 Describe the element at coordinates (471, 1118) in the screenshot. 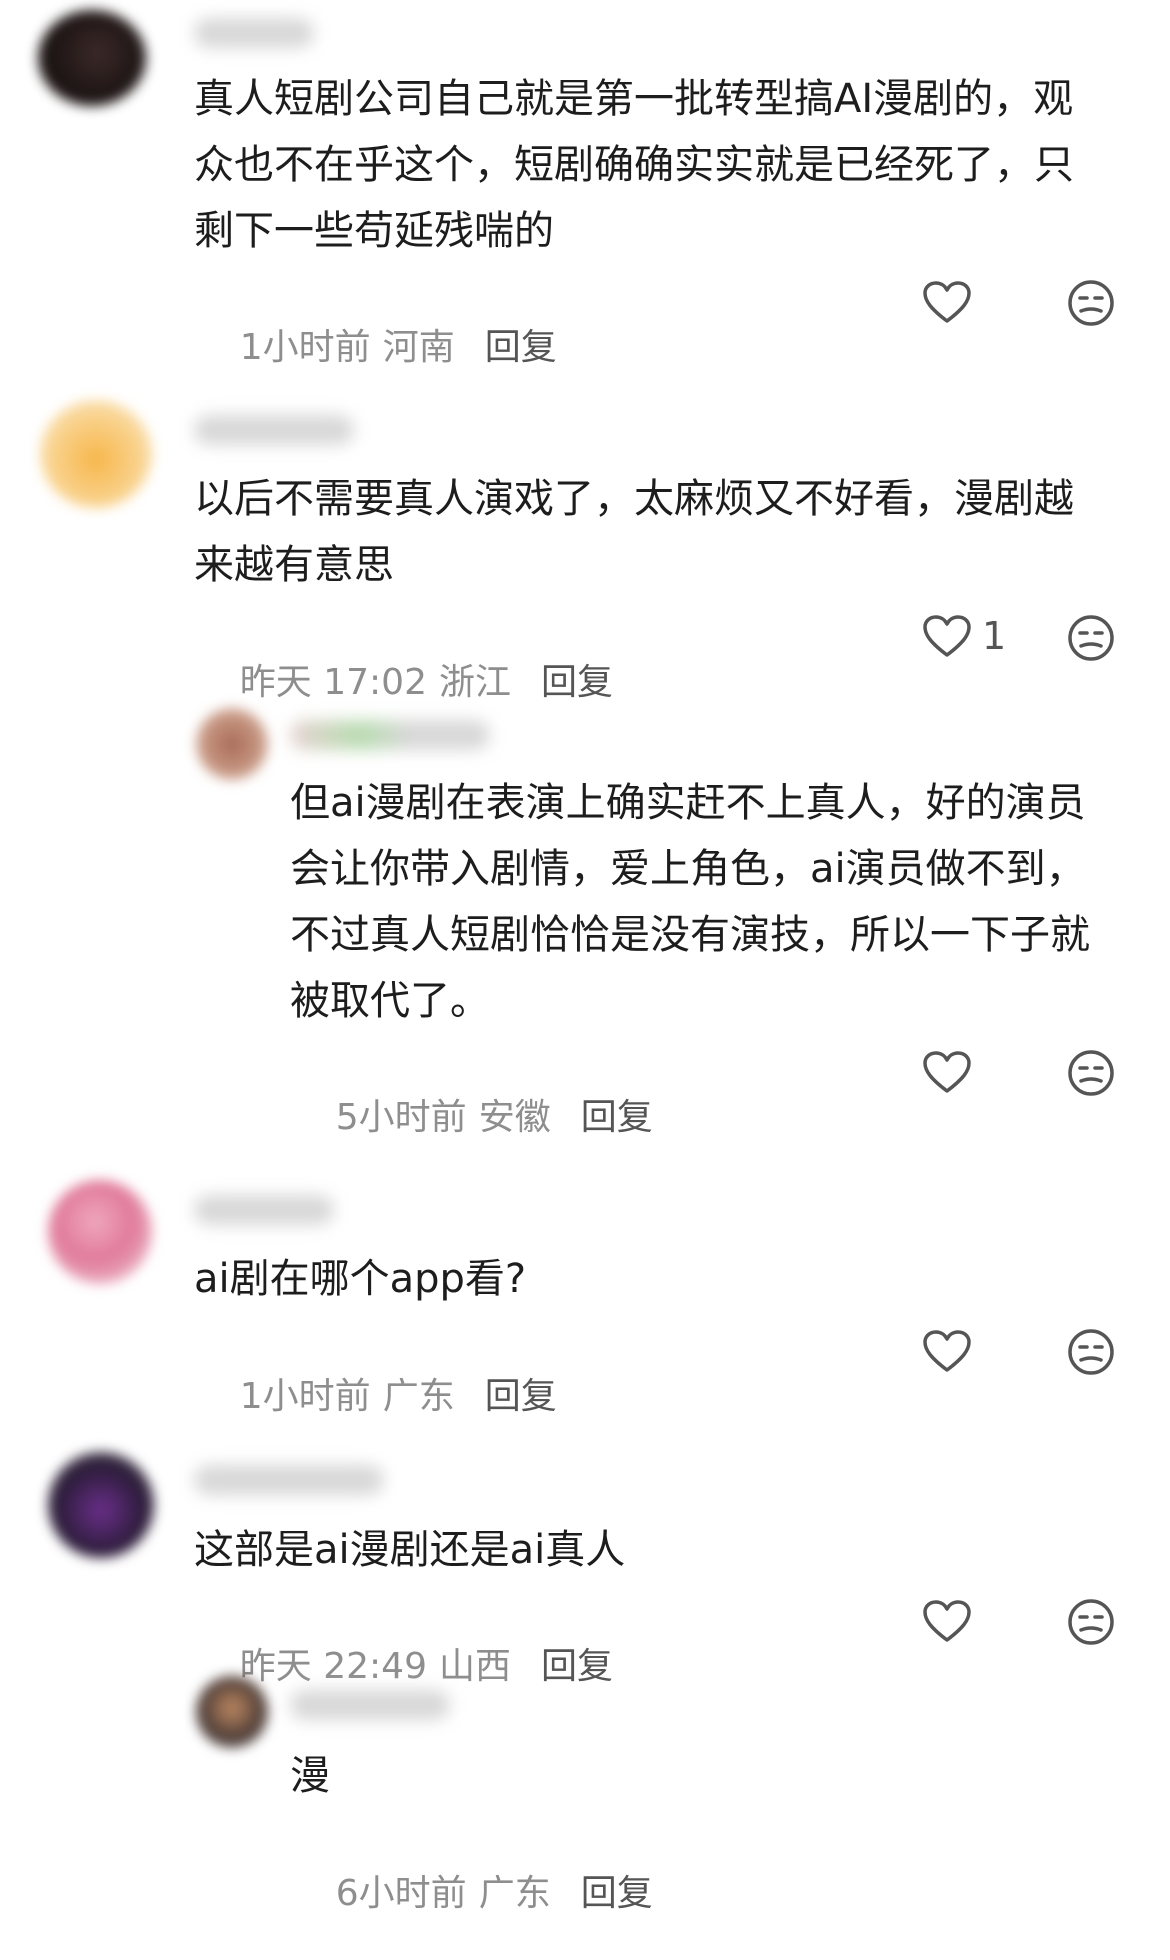

I see `comment-meta: 5小时前 安徽 回复` at that location.